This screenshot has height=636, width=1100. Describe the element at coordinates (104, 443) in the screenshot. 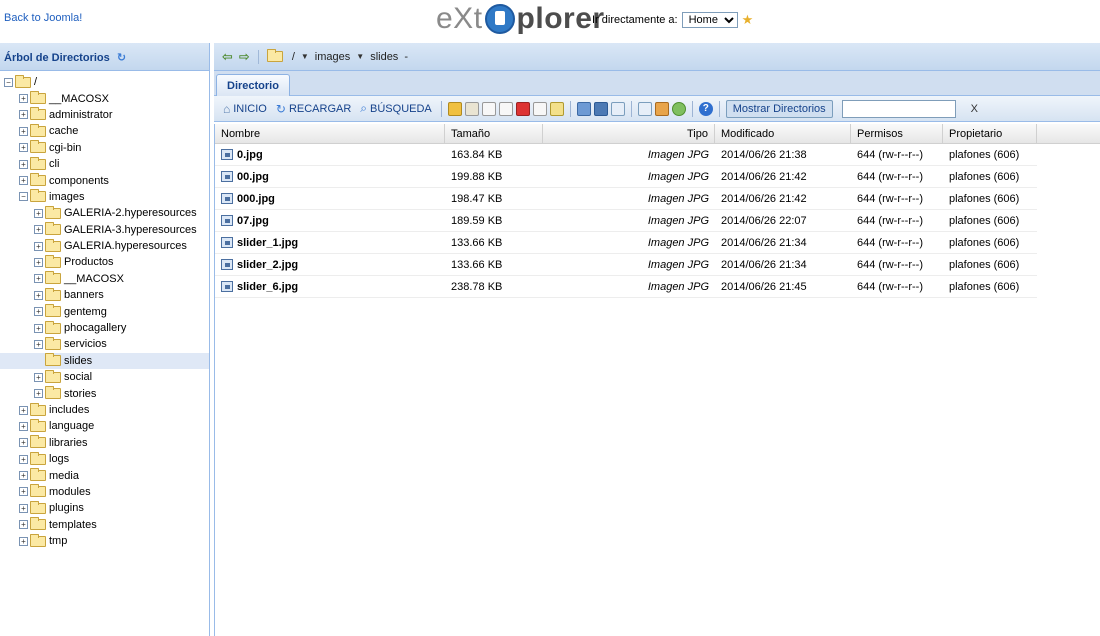

I see `tree-node: + libraries` at that location.